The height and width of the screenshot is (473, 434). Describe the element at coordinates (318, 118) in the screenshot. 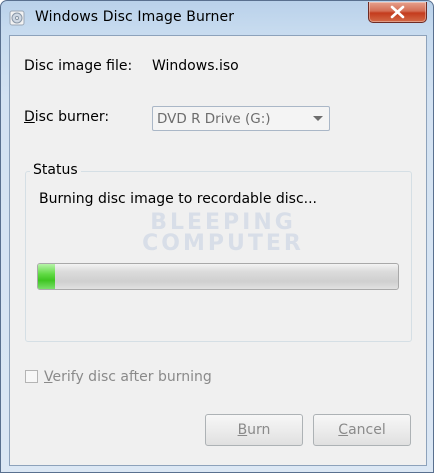

I see `chevron-down-icon` at that location.